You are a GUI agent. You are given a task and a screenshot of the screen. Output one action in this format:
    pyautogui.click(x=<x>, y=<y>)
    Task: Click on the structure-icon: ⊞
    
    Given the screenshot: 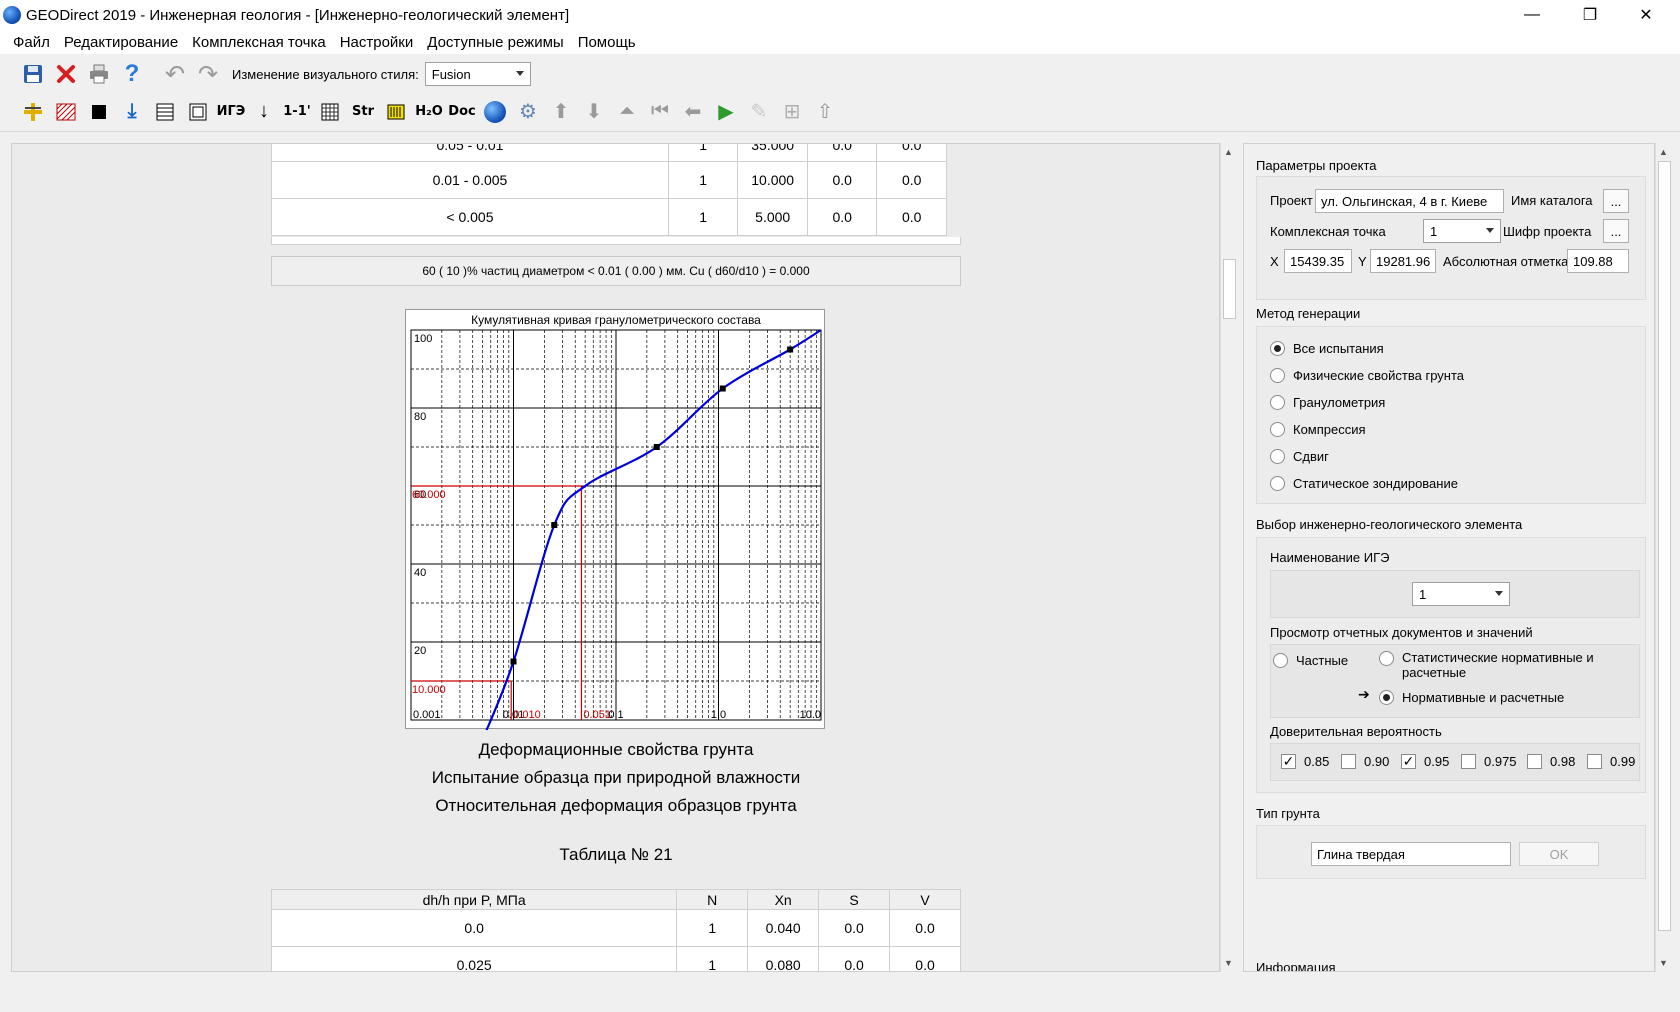 What is the action you would take?
    pyautogui.click(x=792, y=112)
    